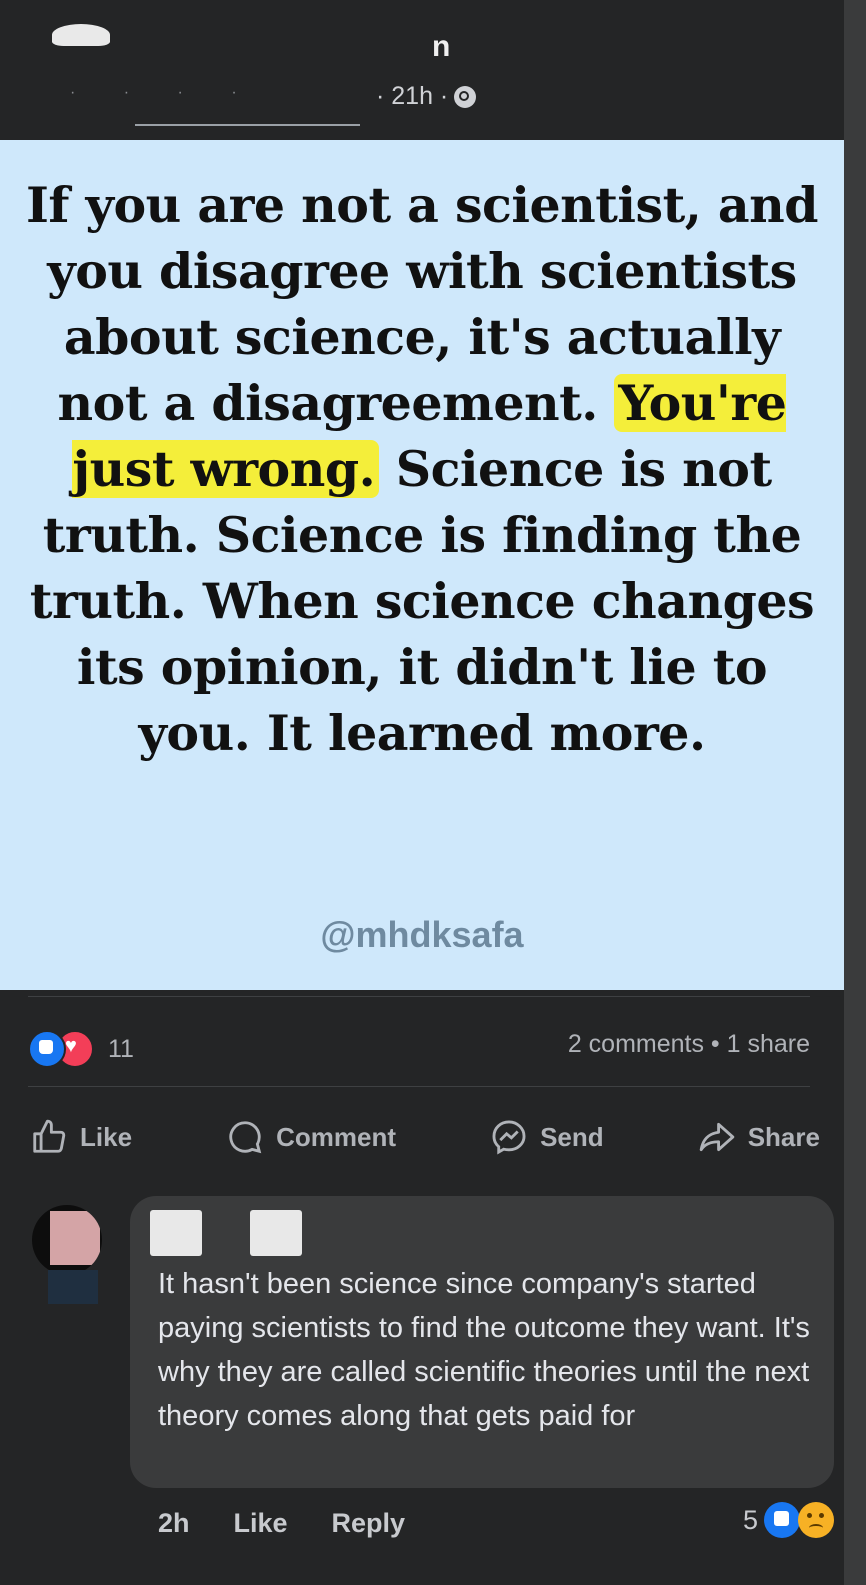  What do you see at coordinates (106, 1136) in the screenshot?
I see `like-label: Like` at bounding box center [106, 1136].